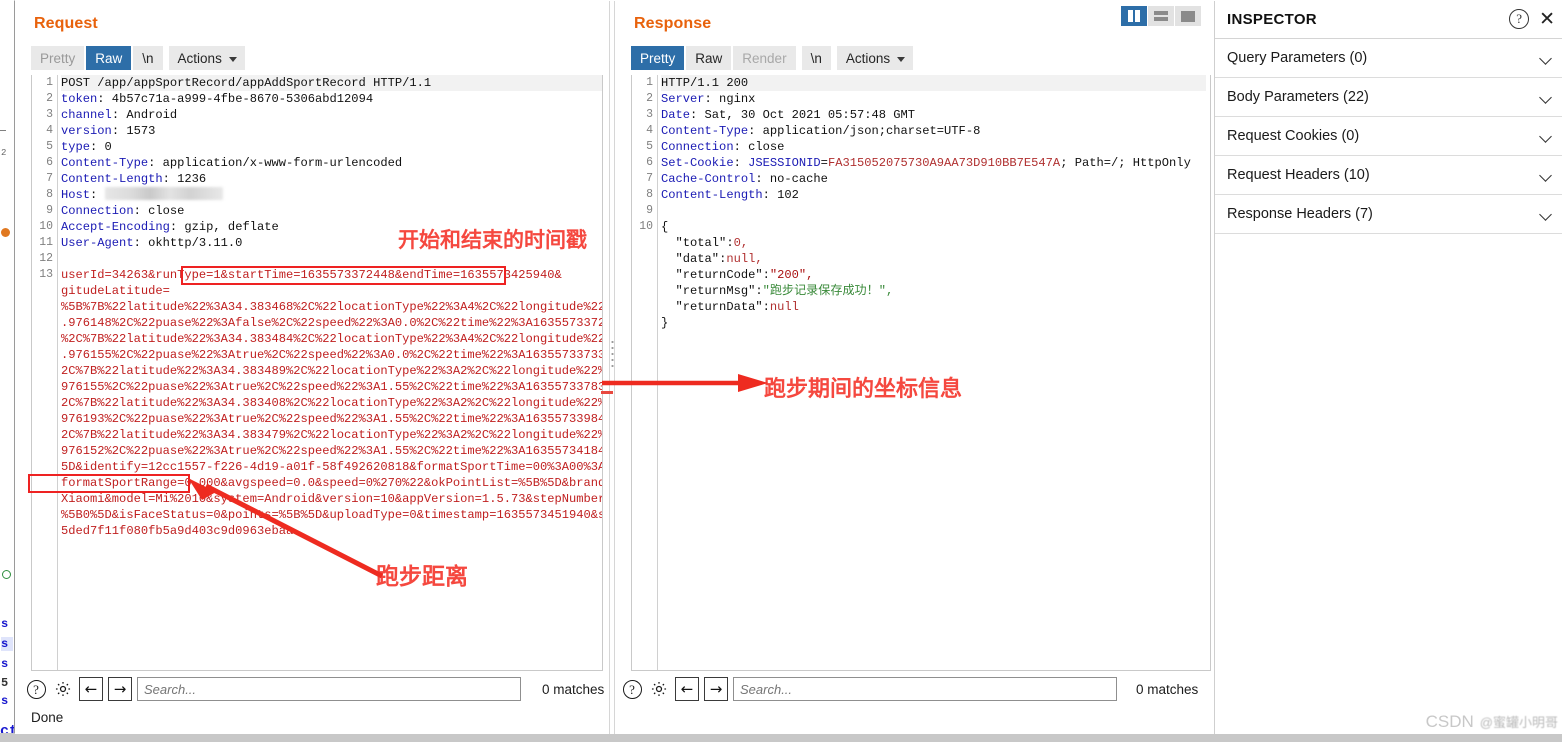 This screenshot has width=1562, height=742. I want to click on line-number: 6, so click(49, 162).